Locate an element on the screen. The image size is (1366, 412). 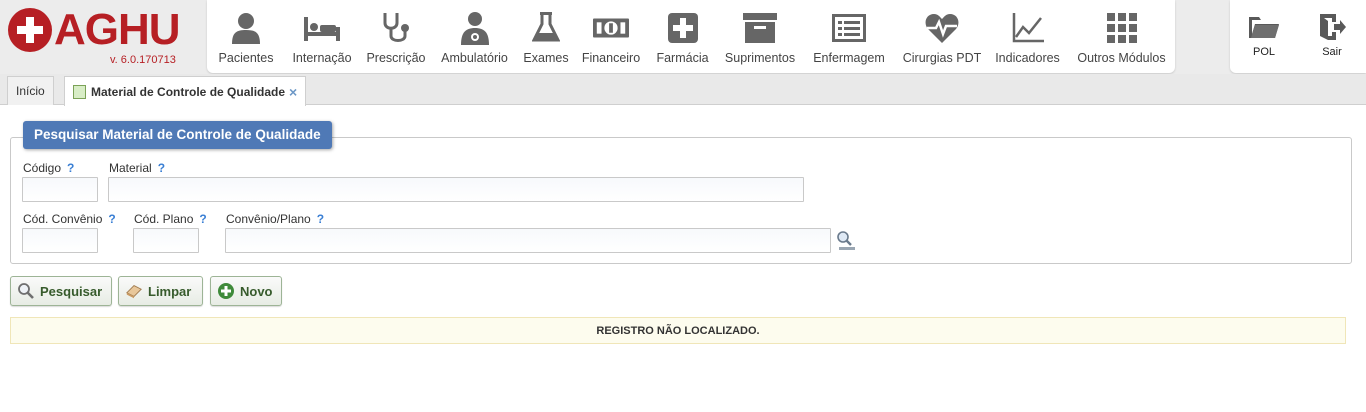
label-text: Convênio/Plano is located at coordinates (268, 219).